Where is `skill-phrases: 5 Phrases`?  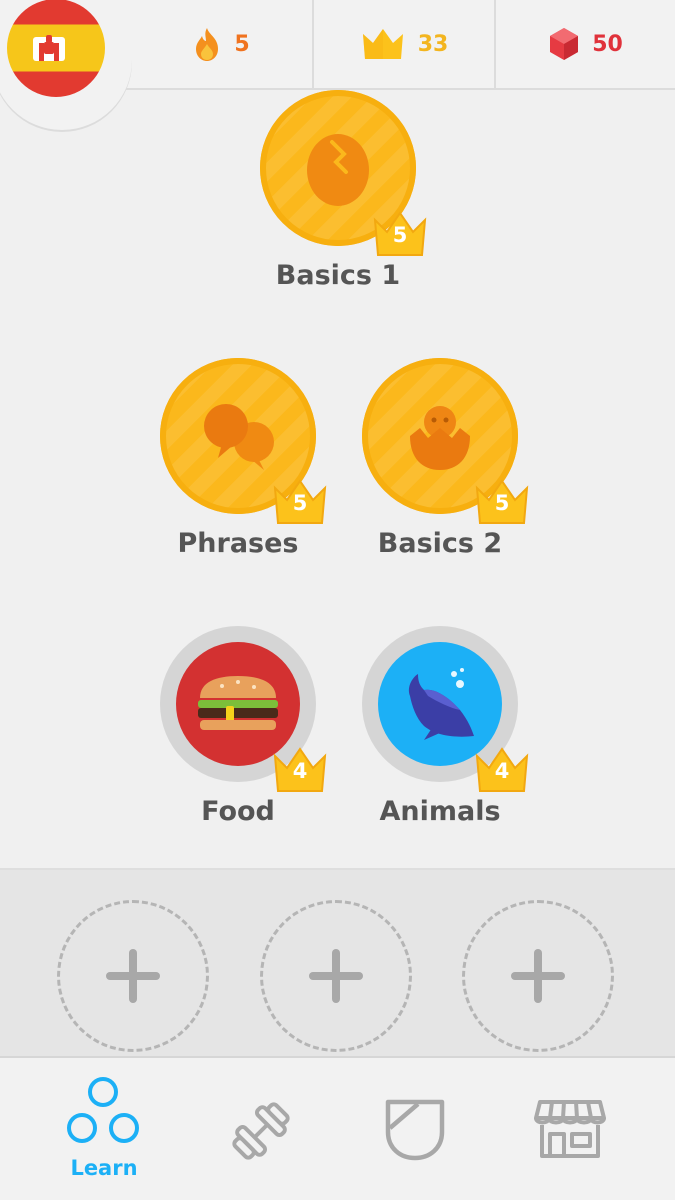
skill-phrases: 5 Phrases is located at coordinates (242, 458).